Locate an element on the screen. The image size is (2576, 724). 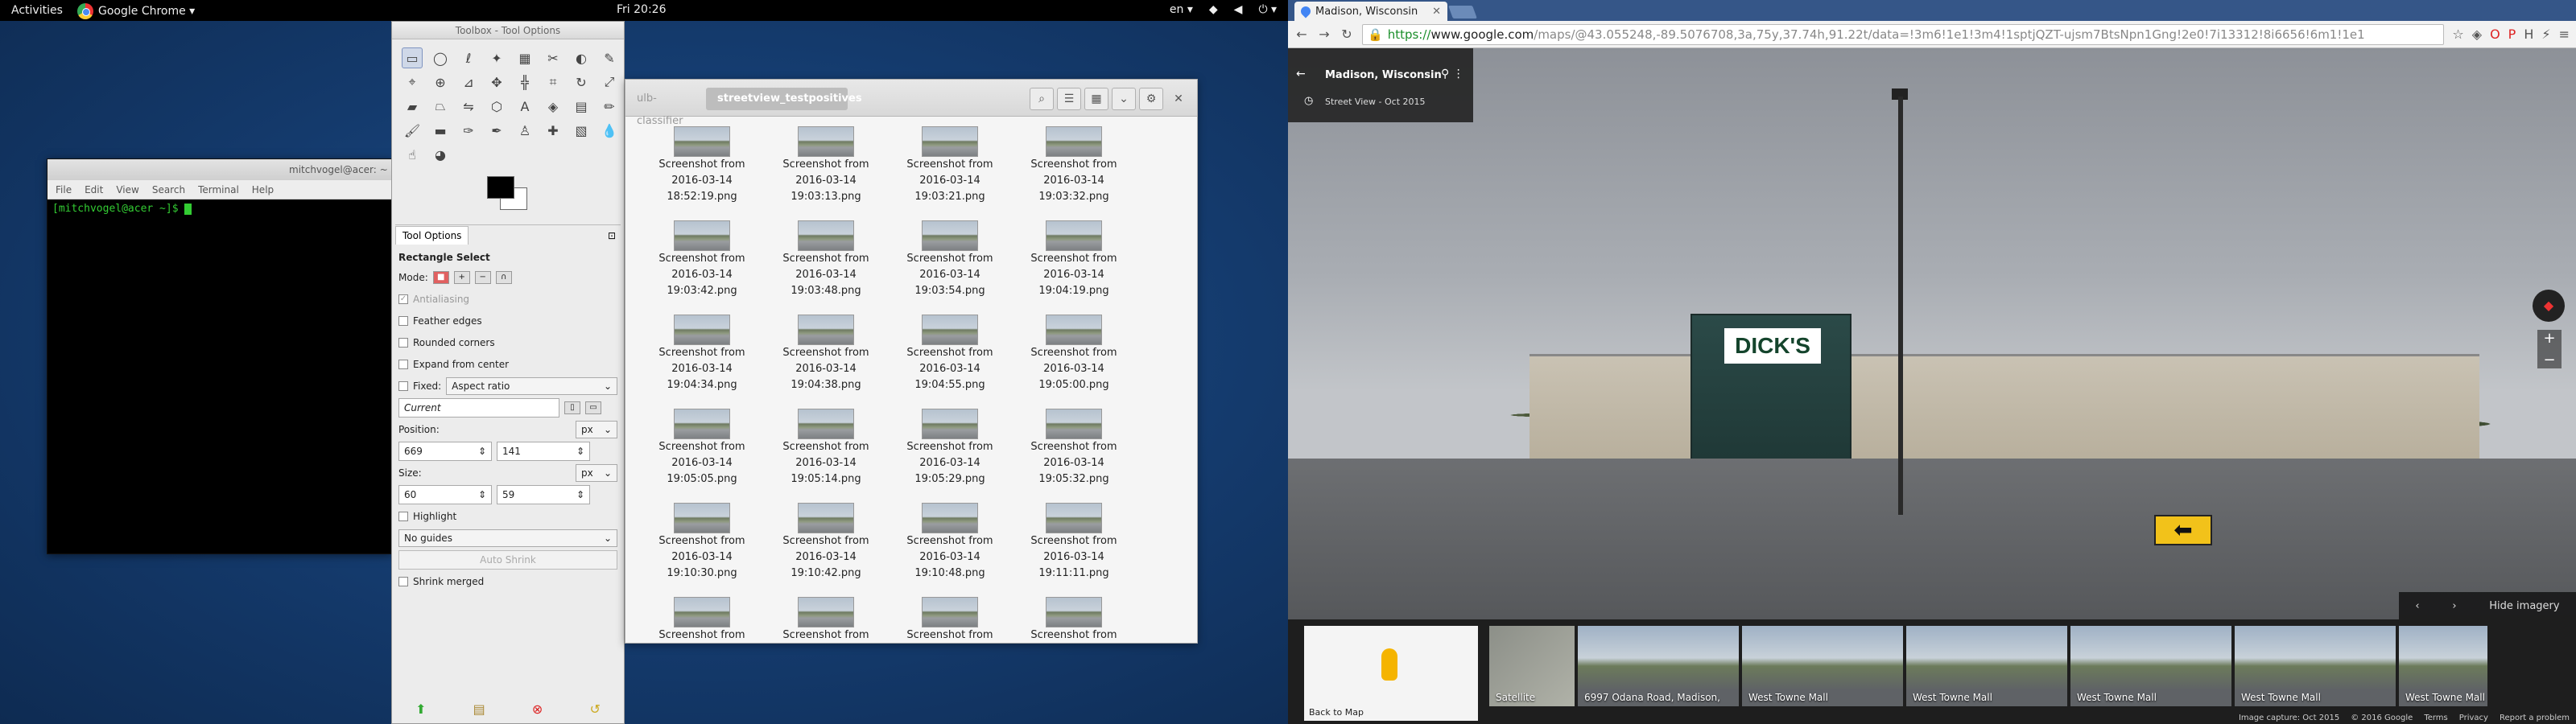
back-to-map-link: Back to Map is located at coordinates (1336, 712).